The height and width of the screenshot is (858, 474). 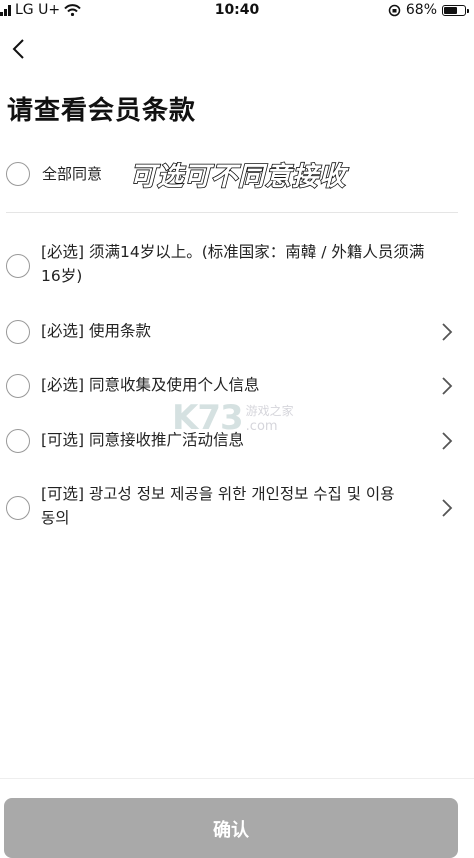 What do you see at coordinates (238, 177) in the screenshot?
I see `promo-banner-text: 可选可不同意接收` at bounding box center [238, 177].